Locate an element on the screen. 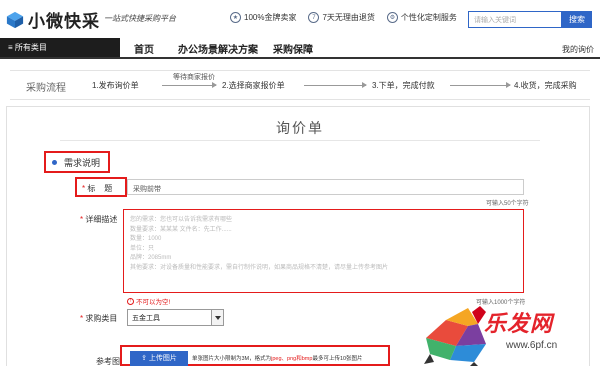  shield-icon: ★ is located at coordinates (235, 17).